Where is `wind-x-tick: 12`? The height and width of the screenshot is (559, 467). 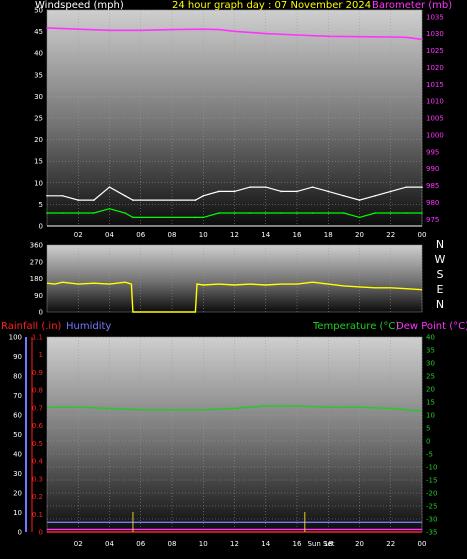 wind-x-tick: 12 is located at coordinates (234, 235).